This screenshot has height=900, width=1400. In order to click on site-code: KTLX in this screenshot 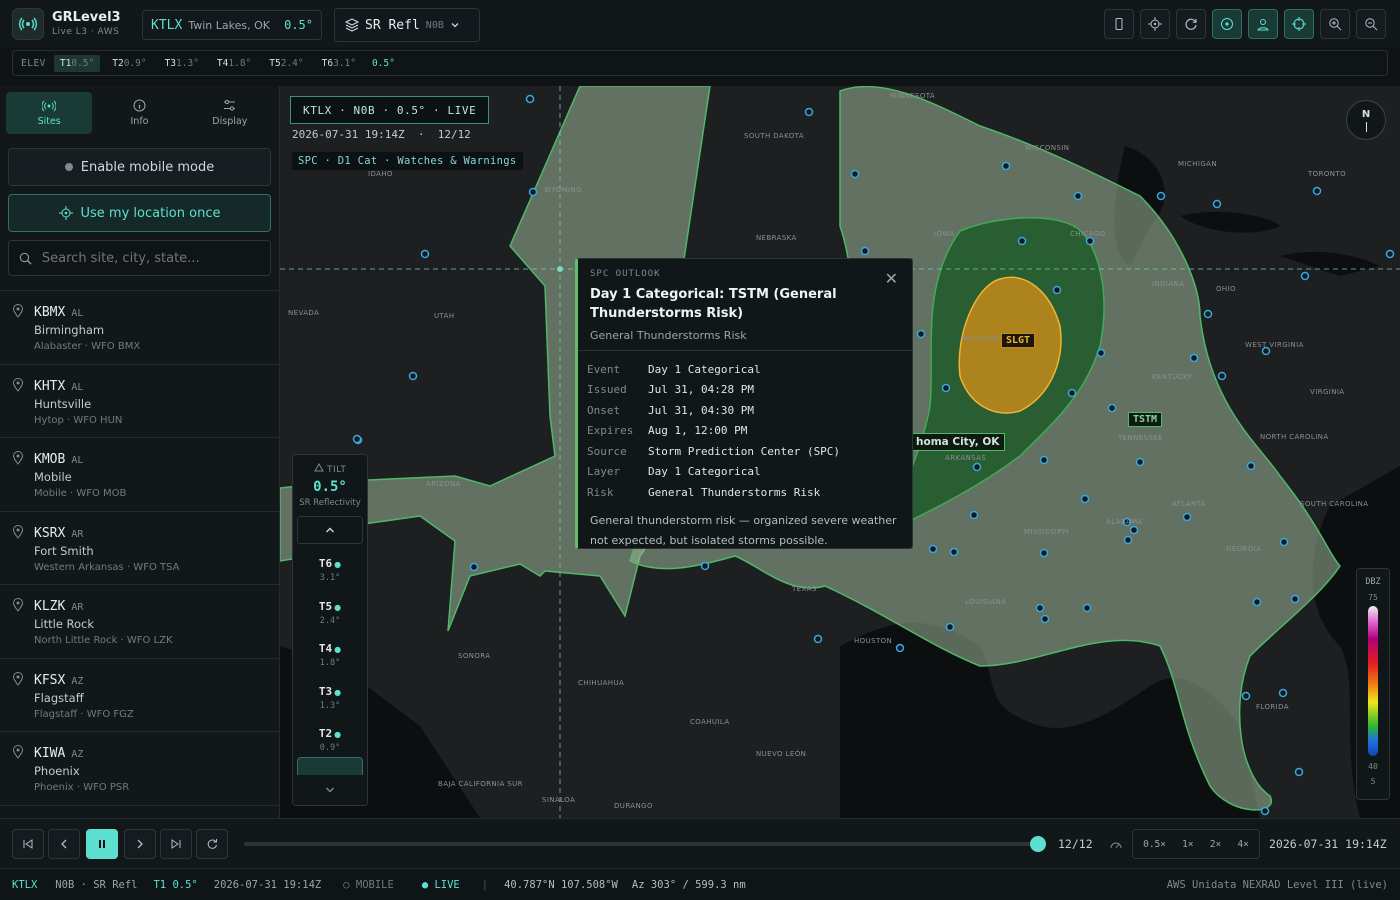, I will do `click(167, 25)`.